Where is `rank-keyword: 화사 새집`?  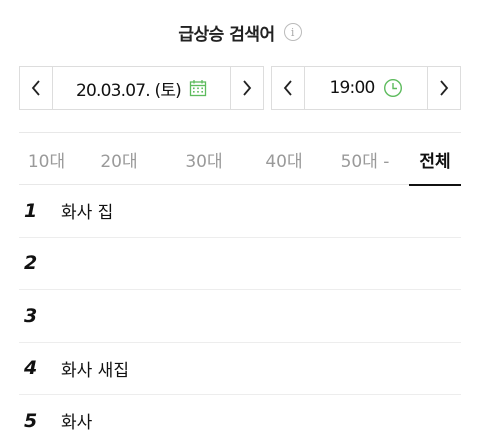
rank-keyword: 화사 새집 is located at coordinates (95, 370).